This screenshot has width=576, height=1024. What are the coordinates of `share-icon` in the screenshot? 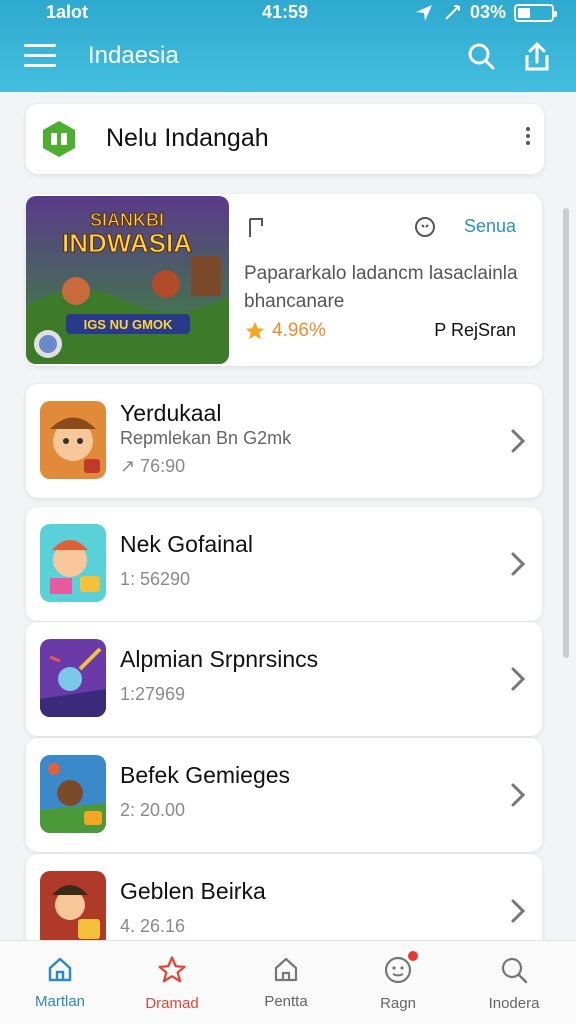 It's located at (537, 56).